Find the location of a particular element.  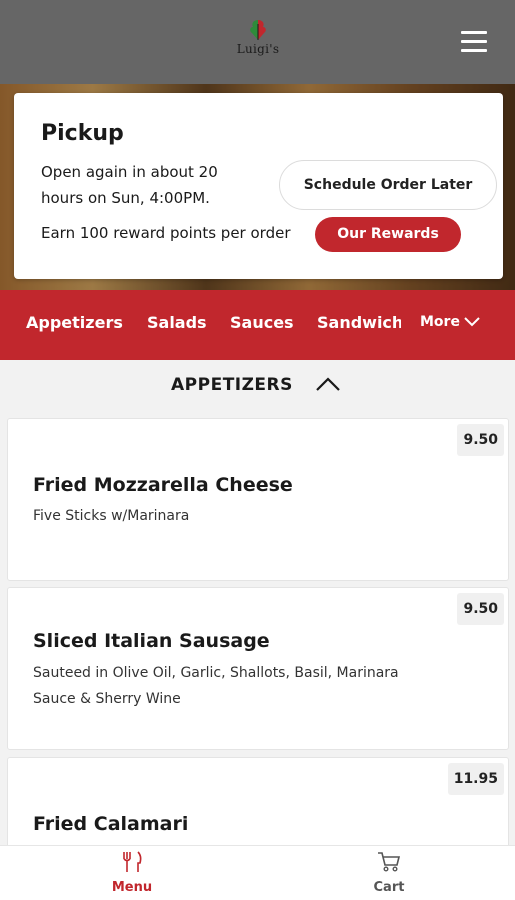

pickup-title: Pickup is located at coordinates (82, 133).